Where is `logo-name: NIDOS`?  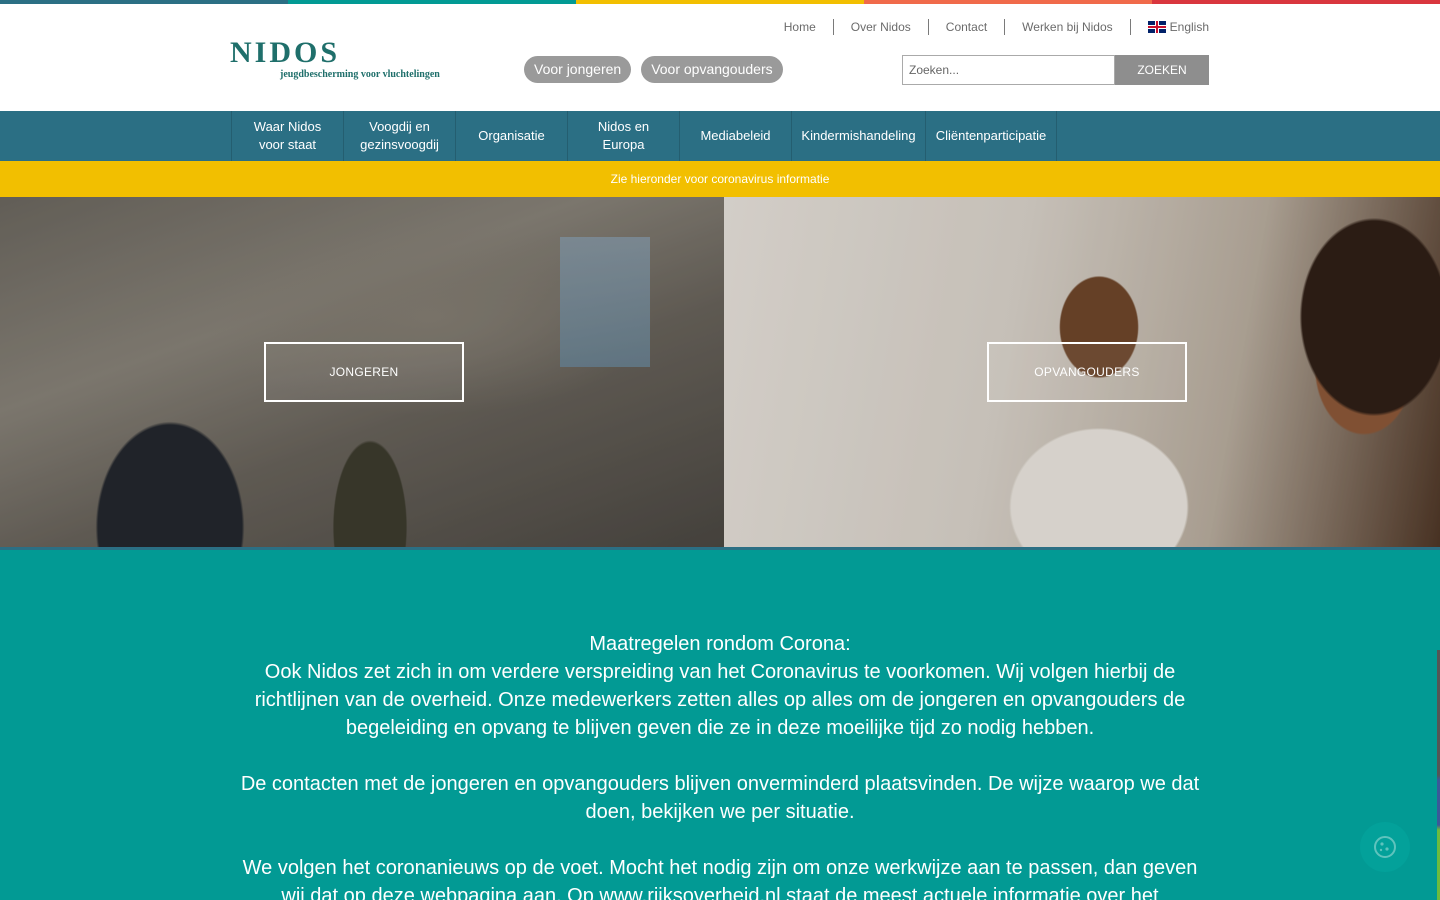 logo-name: NIDOS is located at coordinates (285, 52).